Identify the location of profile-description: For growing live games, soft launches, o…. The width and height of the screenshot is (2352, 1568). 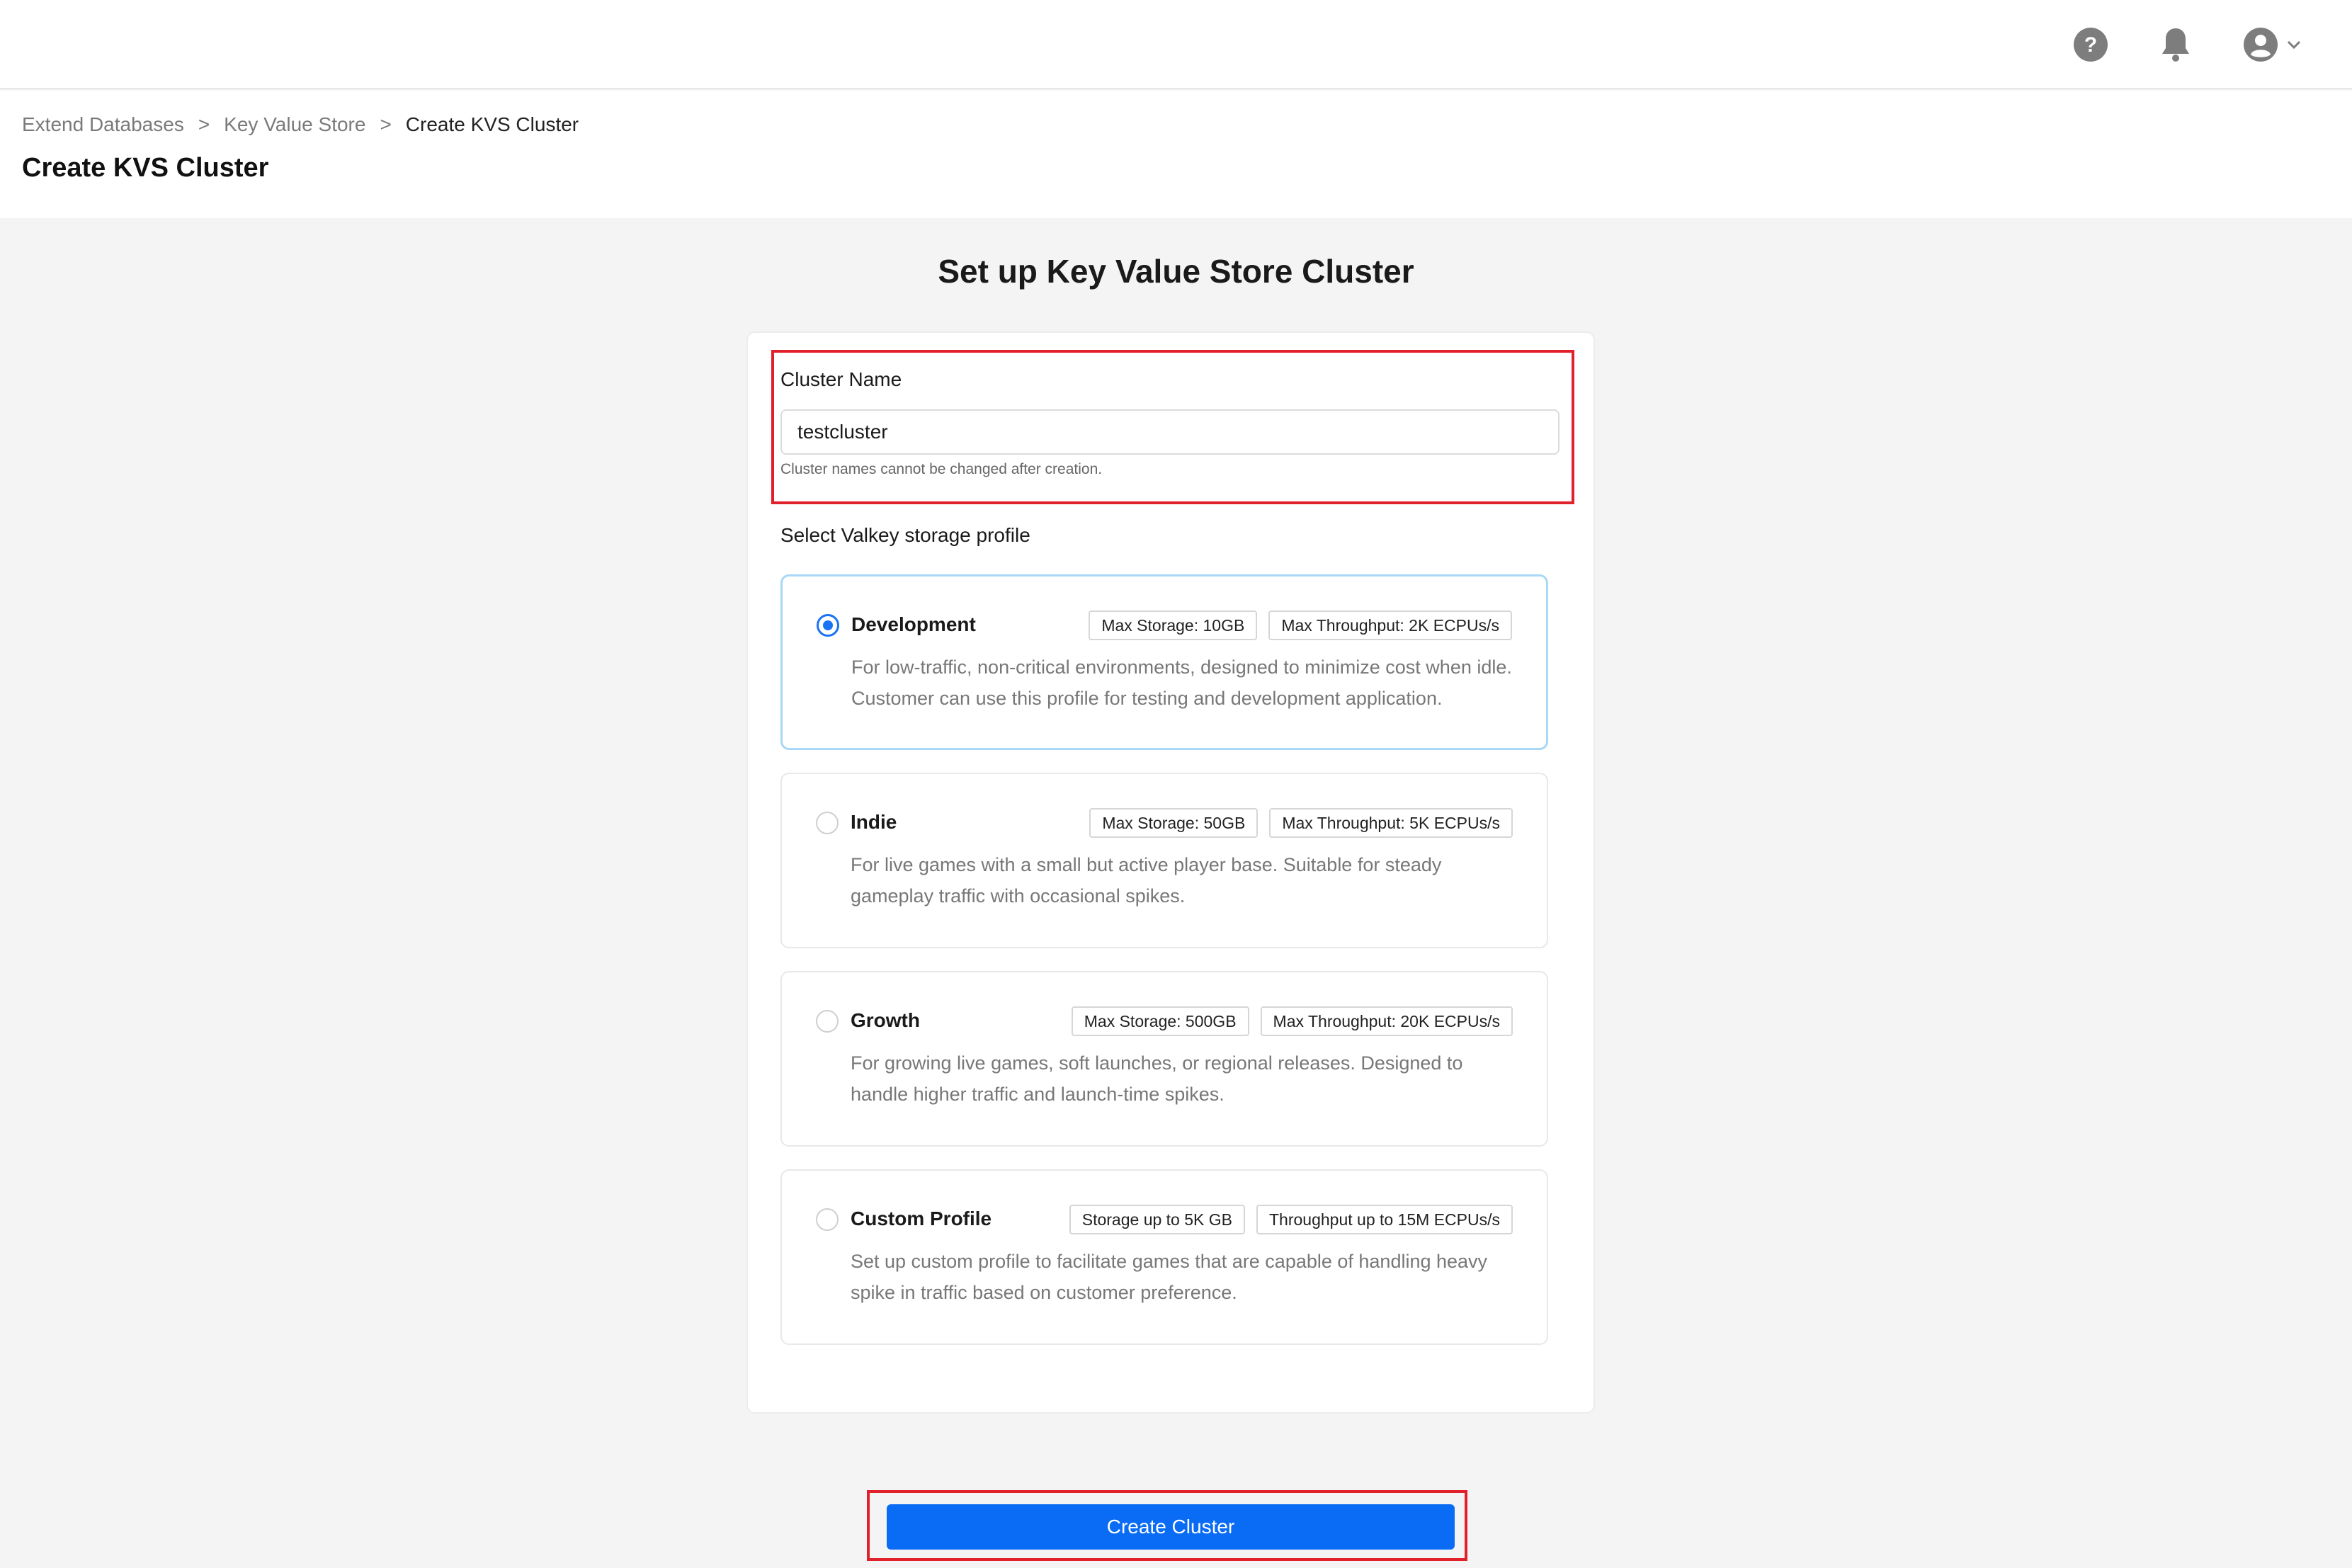
(1157, 1078).